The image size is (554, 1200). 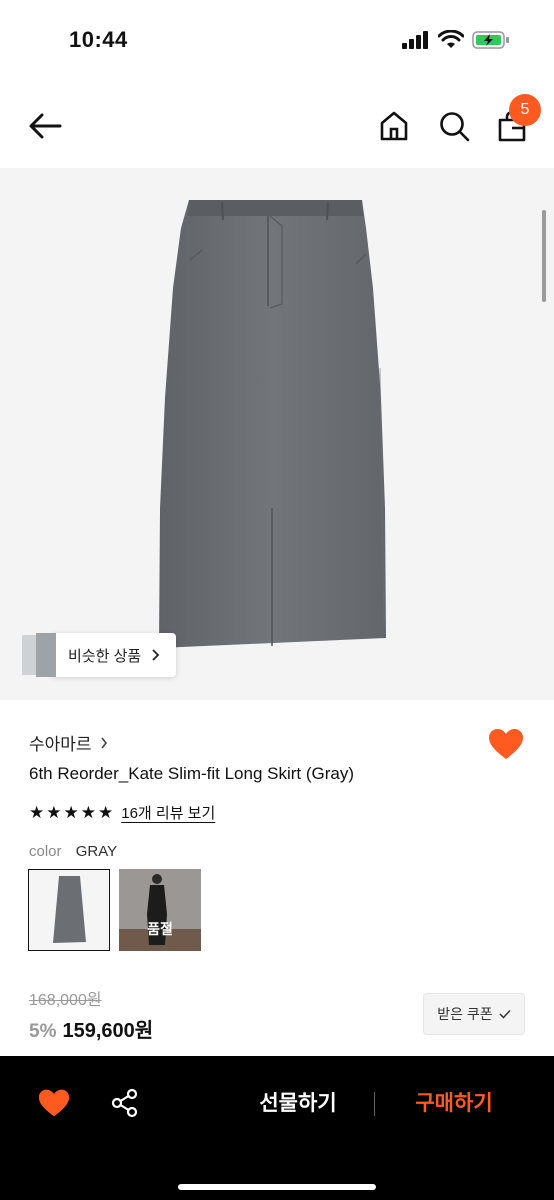 I want to click on similar-products-chip: 비슷한 상품, so click(x=99, y=655).